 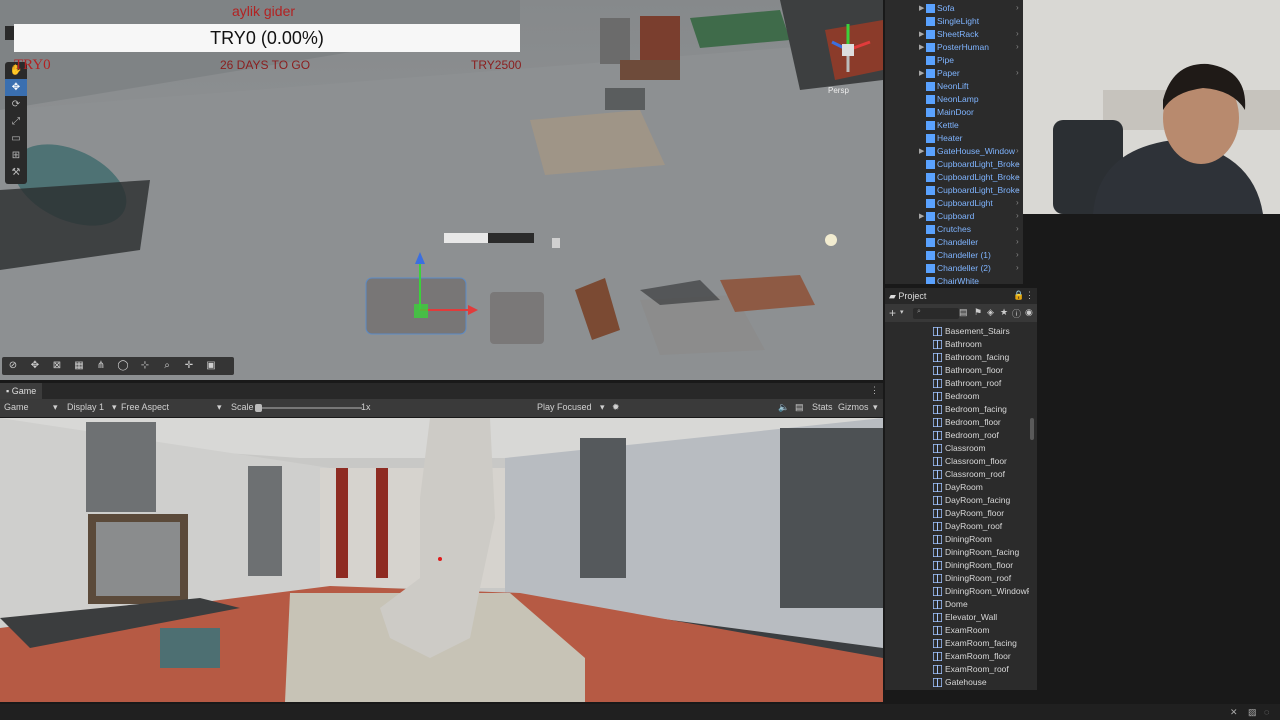 What do you see at coordinates (16, 87) in the screenshot?
I see `move-tool-icon: ✥` at bounding box center [16, 87].